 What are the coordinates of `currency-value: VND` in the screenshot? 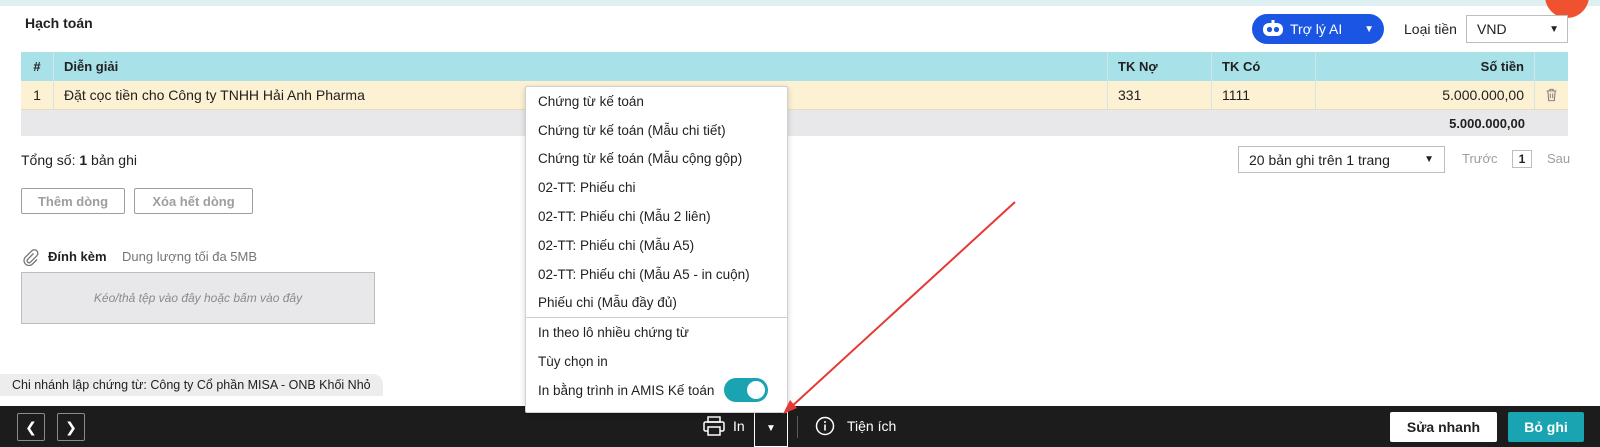 It's located at (1492, 29).